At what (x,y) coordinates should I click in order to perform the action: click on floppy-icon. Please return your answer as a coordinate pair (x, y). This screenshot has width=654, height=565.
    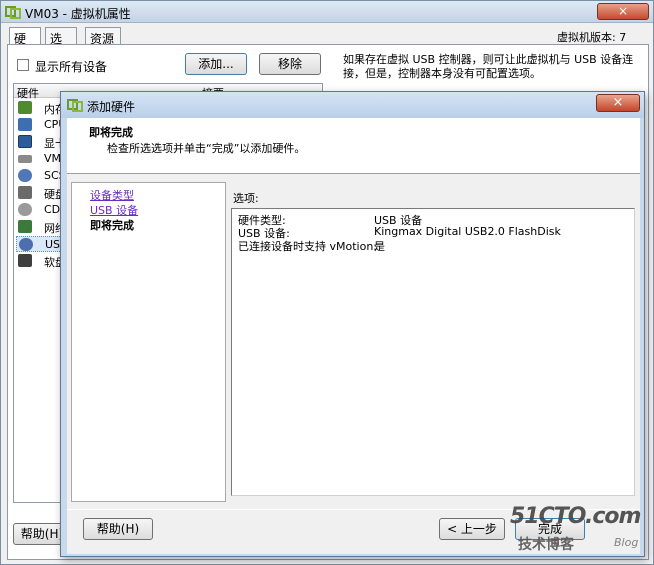
    Looking at the image, I should click on (25, 260).